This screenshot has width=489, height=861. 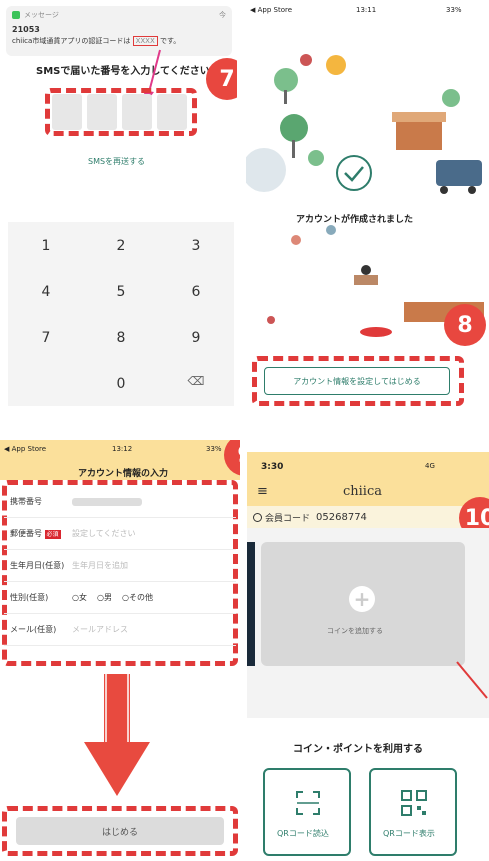 What do you see at coordinates (368, 480) in the screenshot?
I see `header-bar` at bounding box center [368, 480].